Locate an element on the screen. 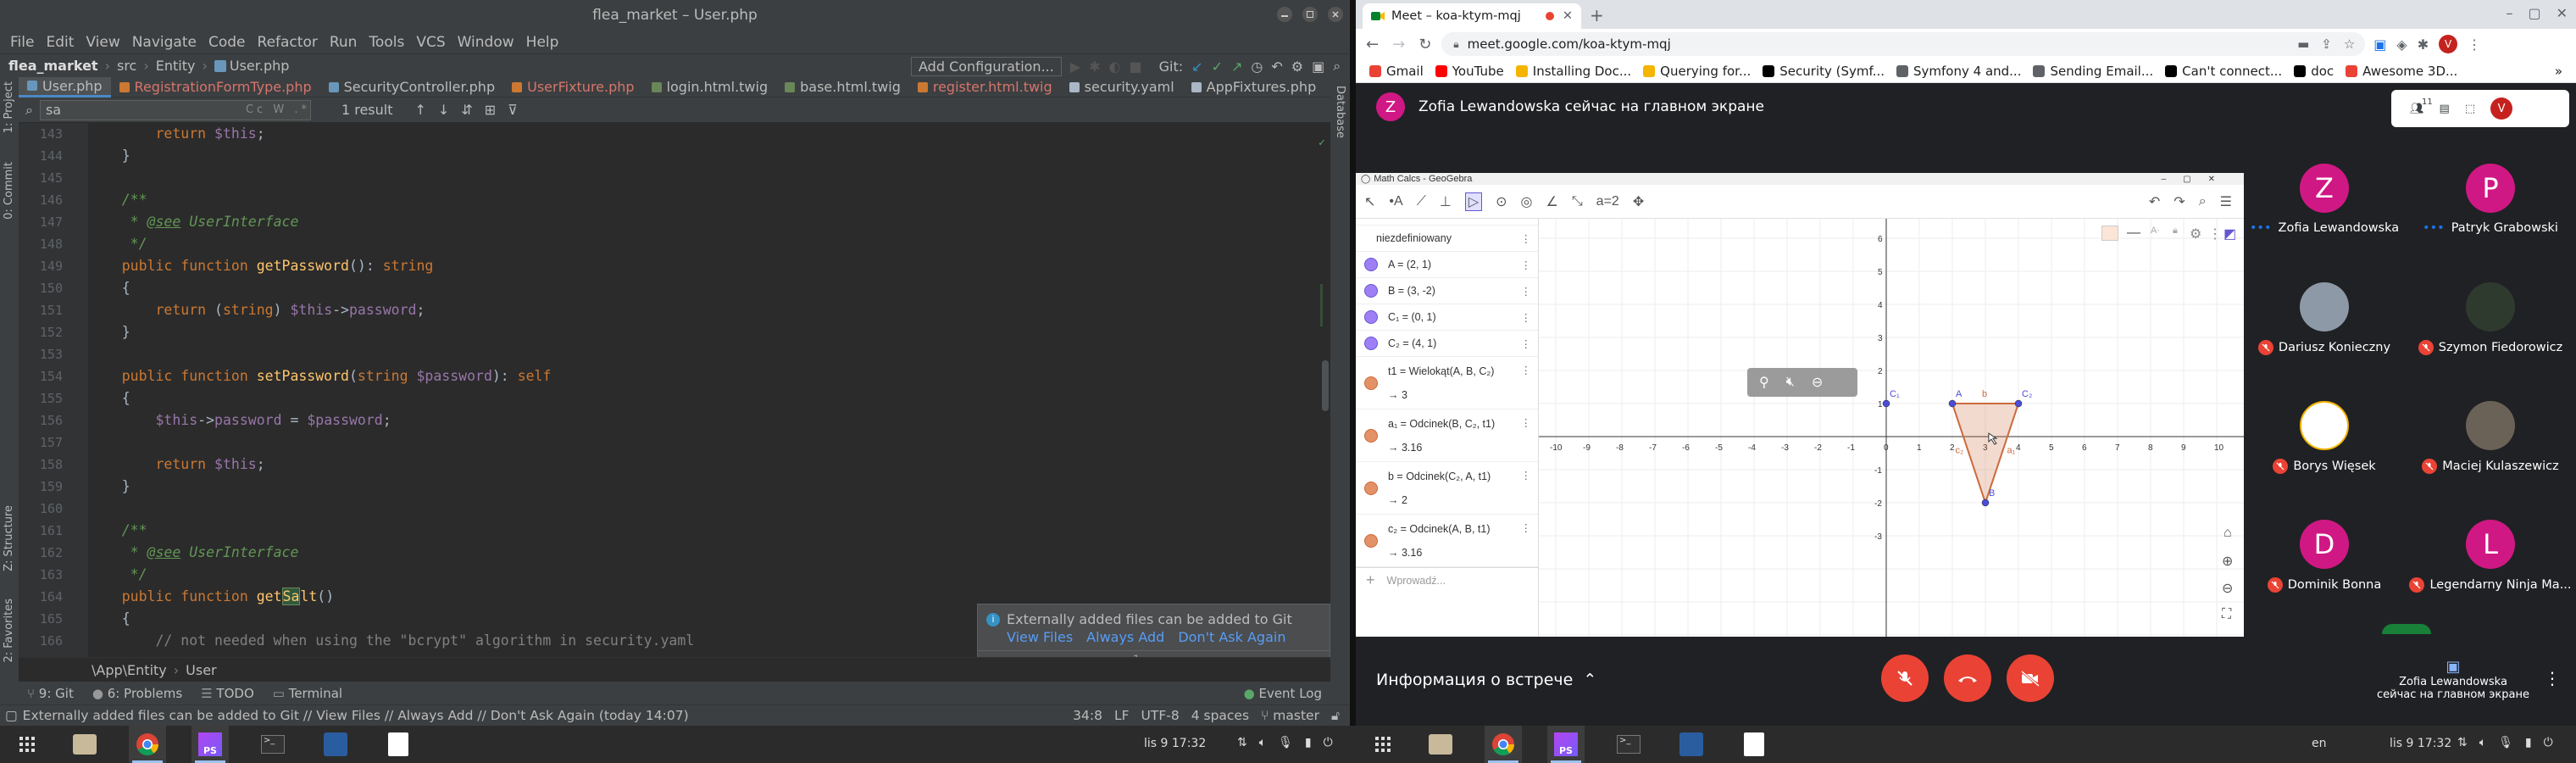 This screenshot has height=763, width=2576. commit-tool-tab: 0: Commit is located at coordinates (9, 191).